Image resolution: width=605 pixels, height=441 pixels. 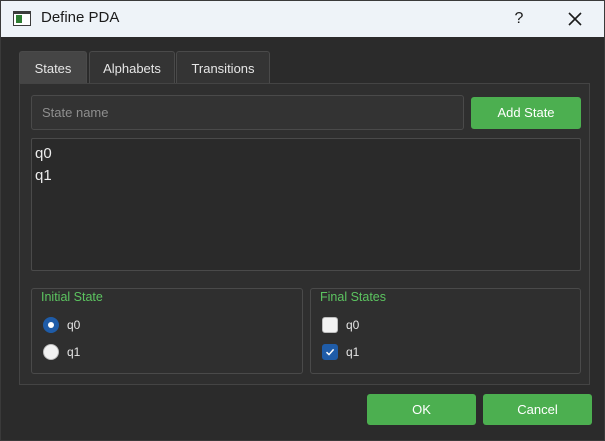 What do you see at coordinates (72, 297) in the screenshot?
I see `initial-state-title: Initial State` at bounding box center [72, 297].